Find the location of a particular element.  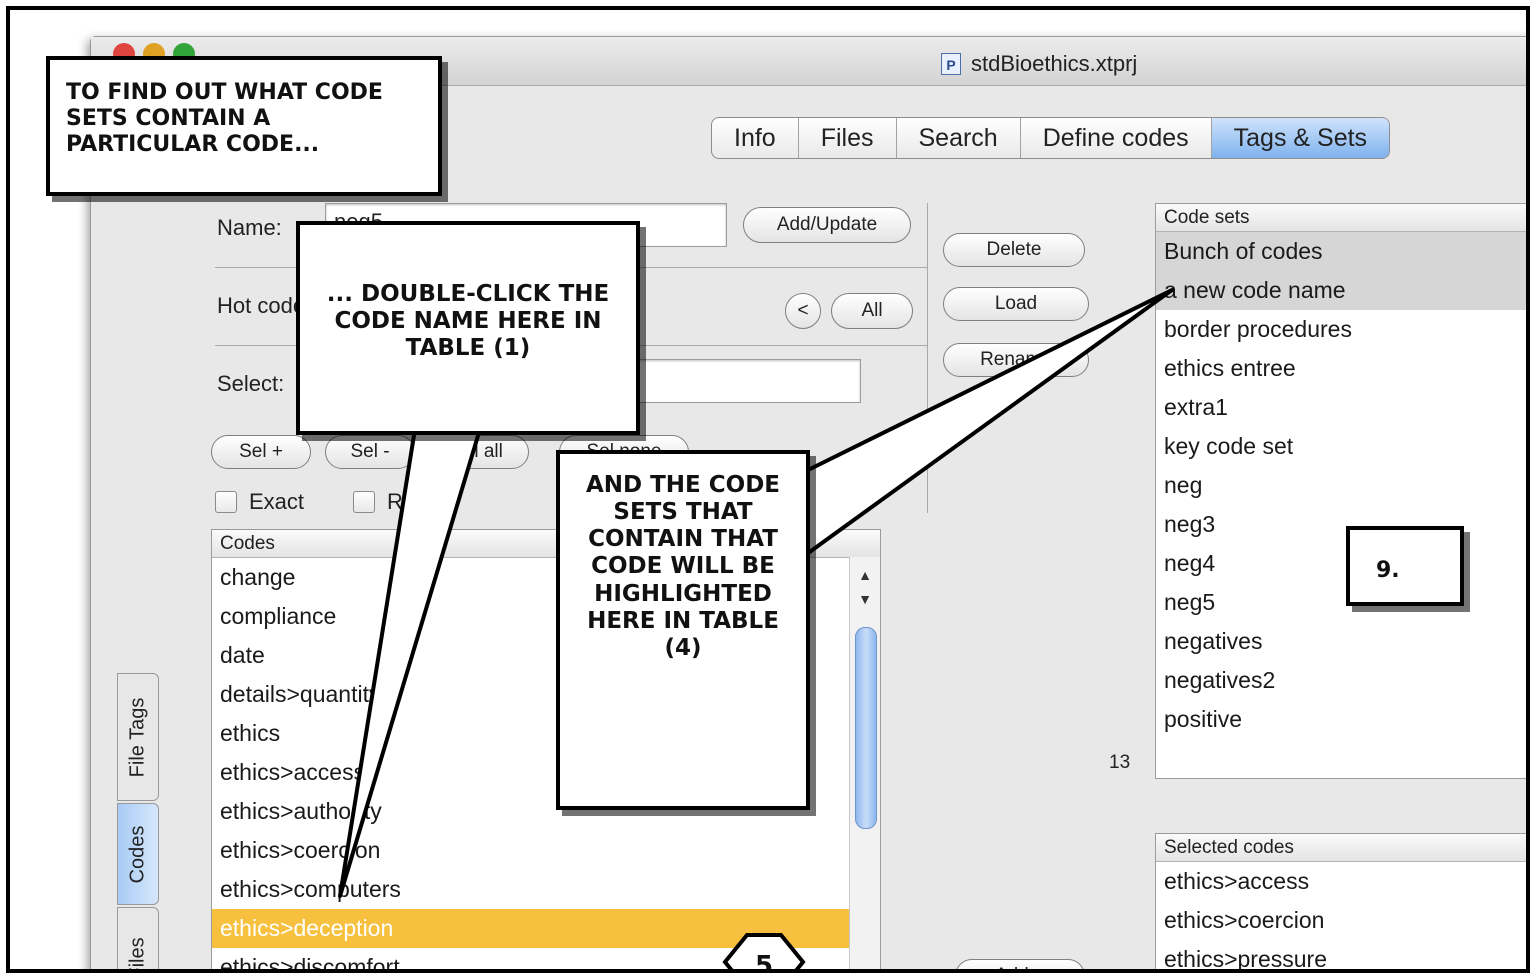

double-click-callout-tail is located at coordinates (410, 662).